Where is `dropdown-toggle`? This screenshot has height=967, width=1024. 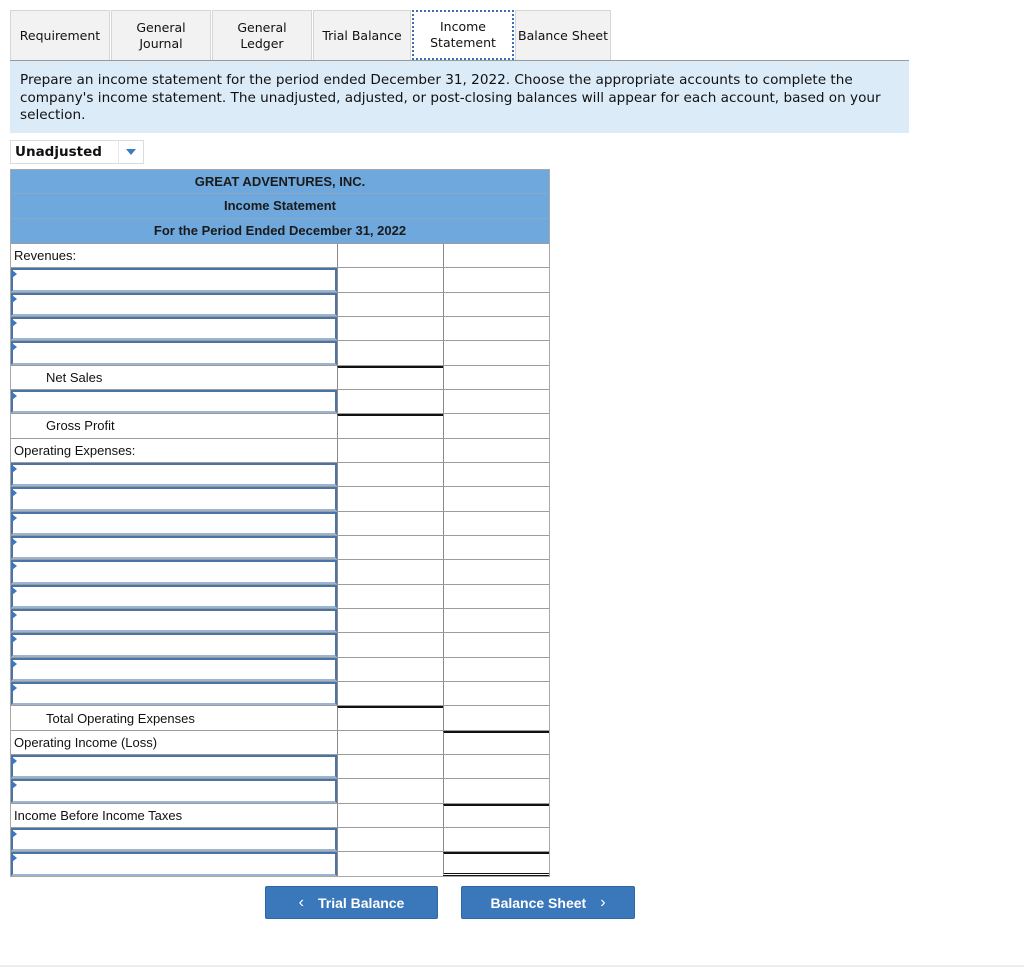 dropdown-toggle is located at coordinates (130, 152).